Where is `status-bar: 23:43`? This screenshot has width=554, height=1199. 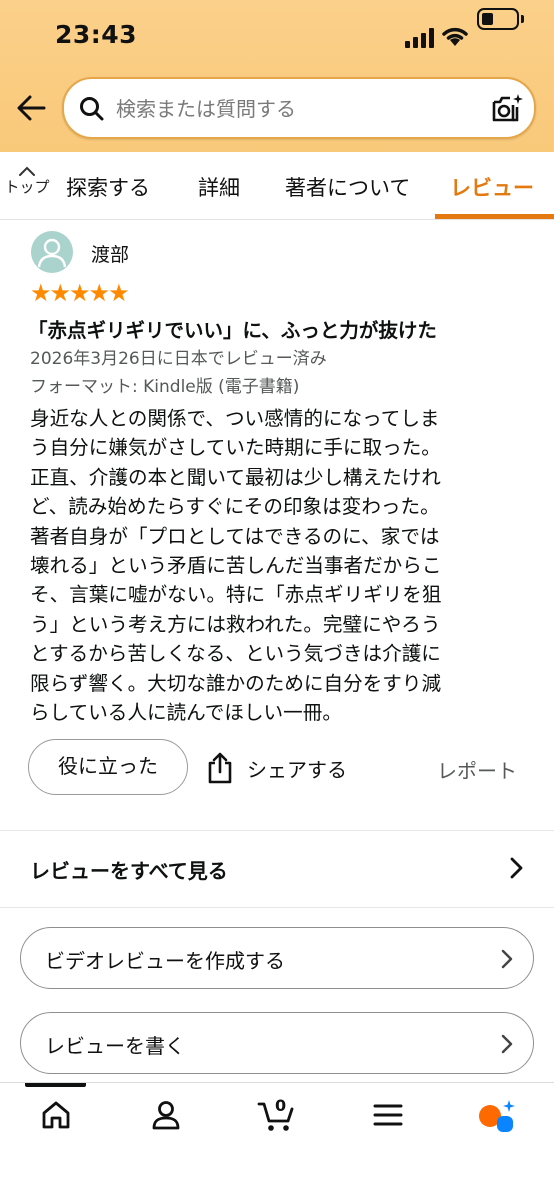
status-bar: 23:43 is located at coordinates (277, 38).